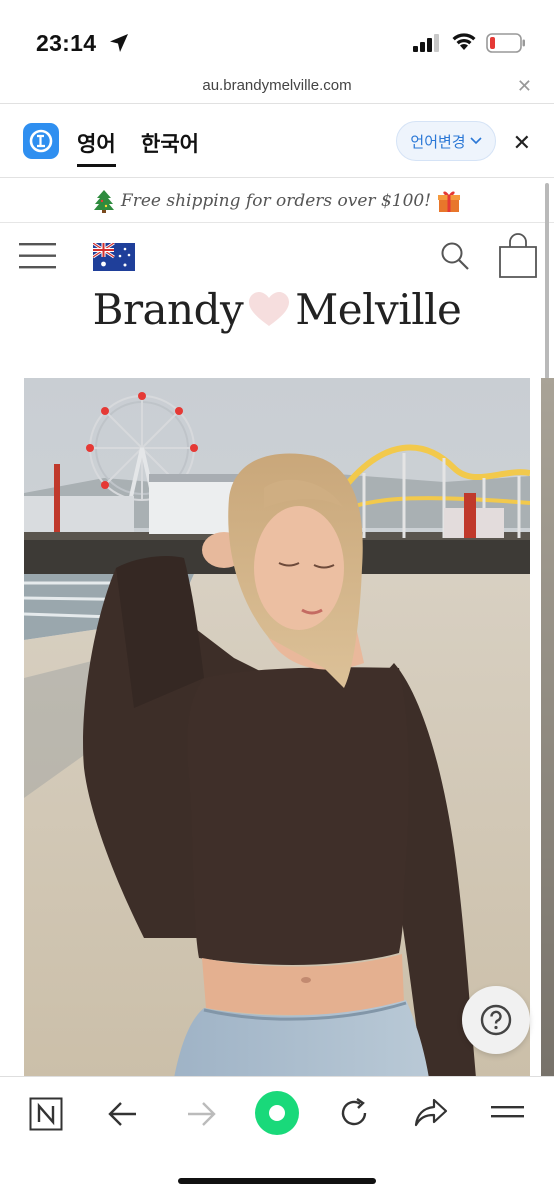 This screenshot has height=1200, width=554. What do you see at coordinates (547, 728) in the screenshot?
I see `next-photo-peek` at bounding box center [547, 728].